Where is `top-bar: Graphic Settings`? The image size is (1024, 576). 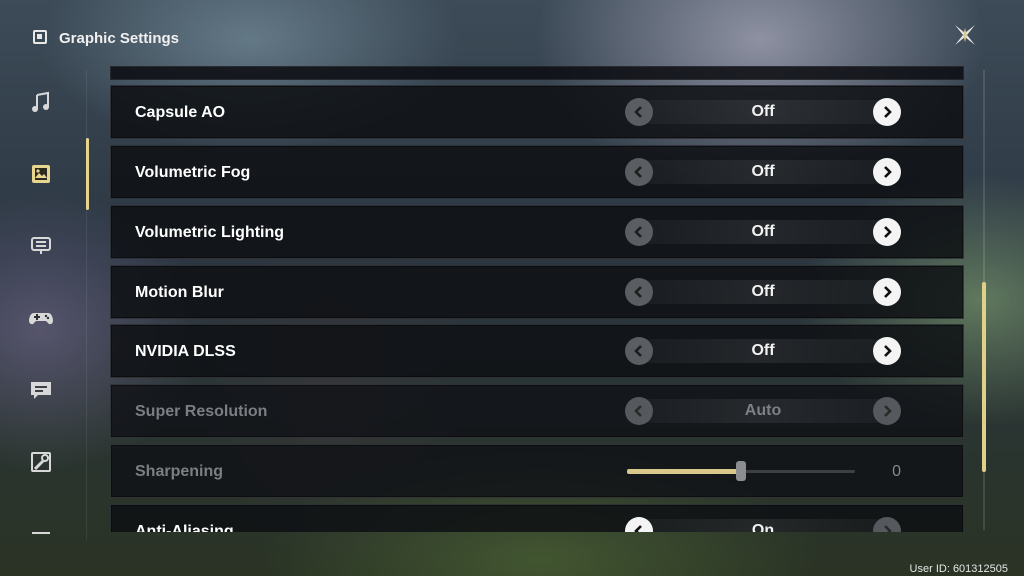
top-bar: Graphic Settings is located at coordinates (512, 35).